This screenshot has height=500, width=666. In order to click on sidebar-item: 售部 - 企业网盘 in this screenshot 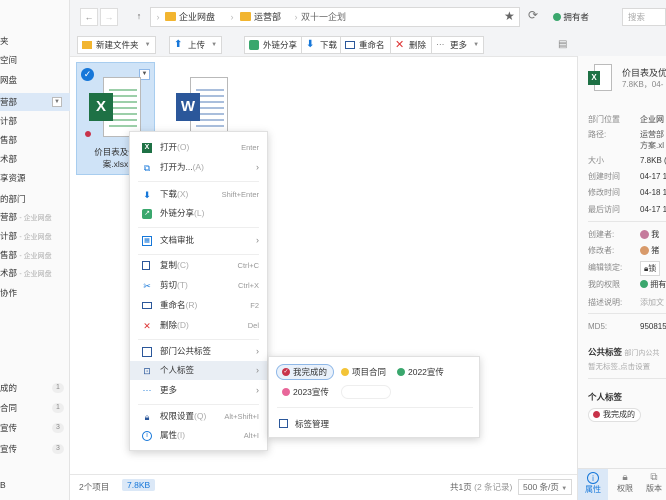, I will do `click(35, 255)`.